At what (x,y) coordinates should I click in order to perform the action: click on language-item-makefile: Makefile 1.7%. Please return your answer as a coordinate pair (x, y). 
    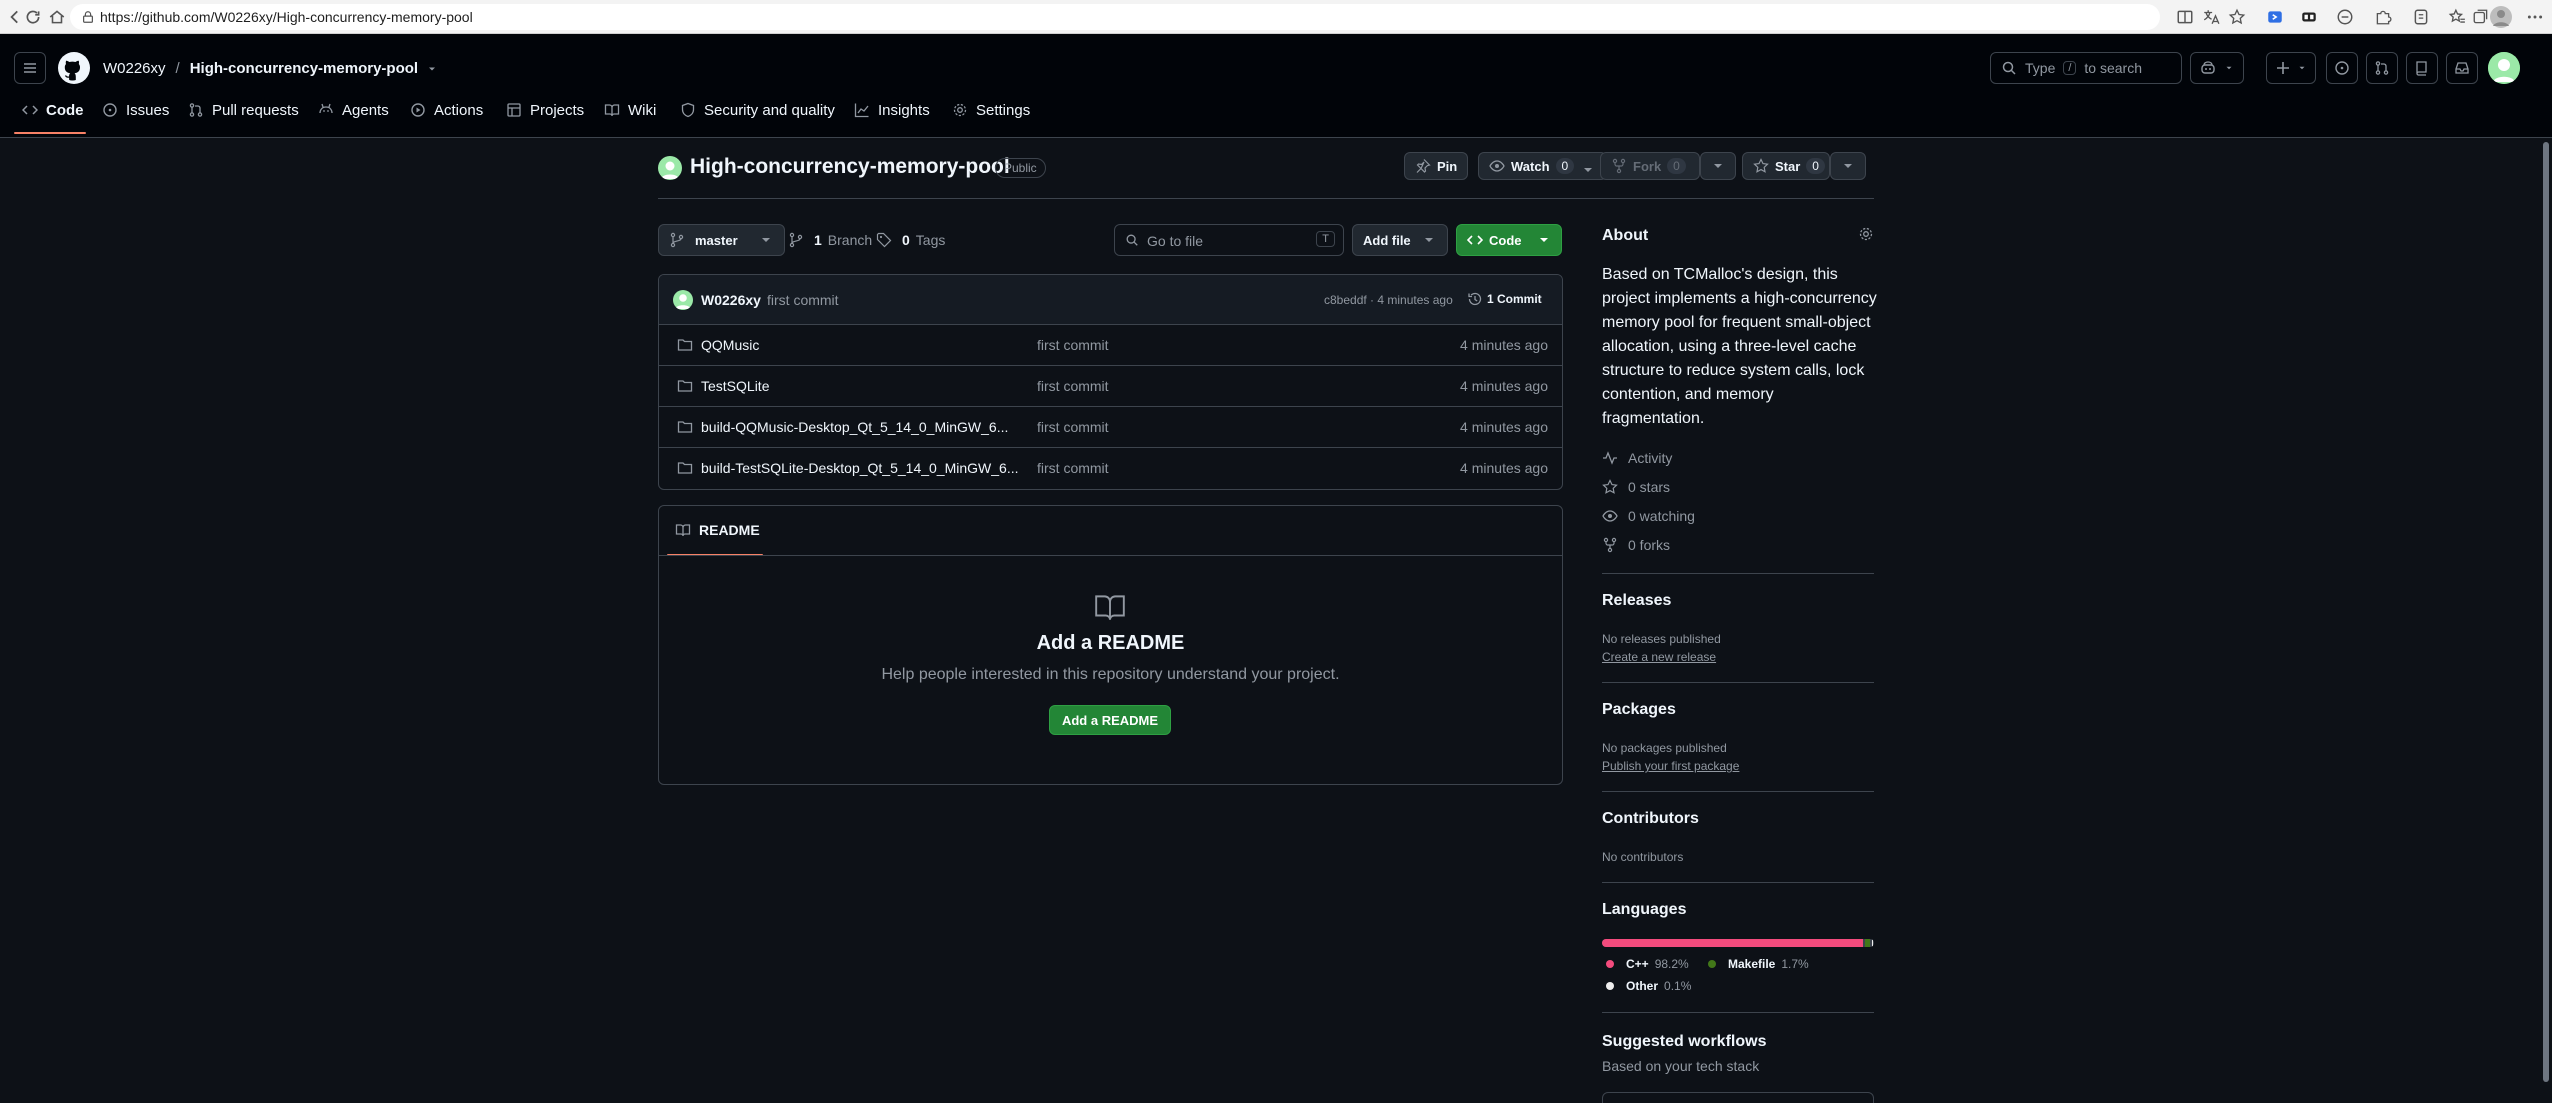
    Looking at the image, I should click on (1758, 964).